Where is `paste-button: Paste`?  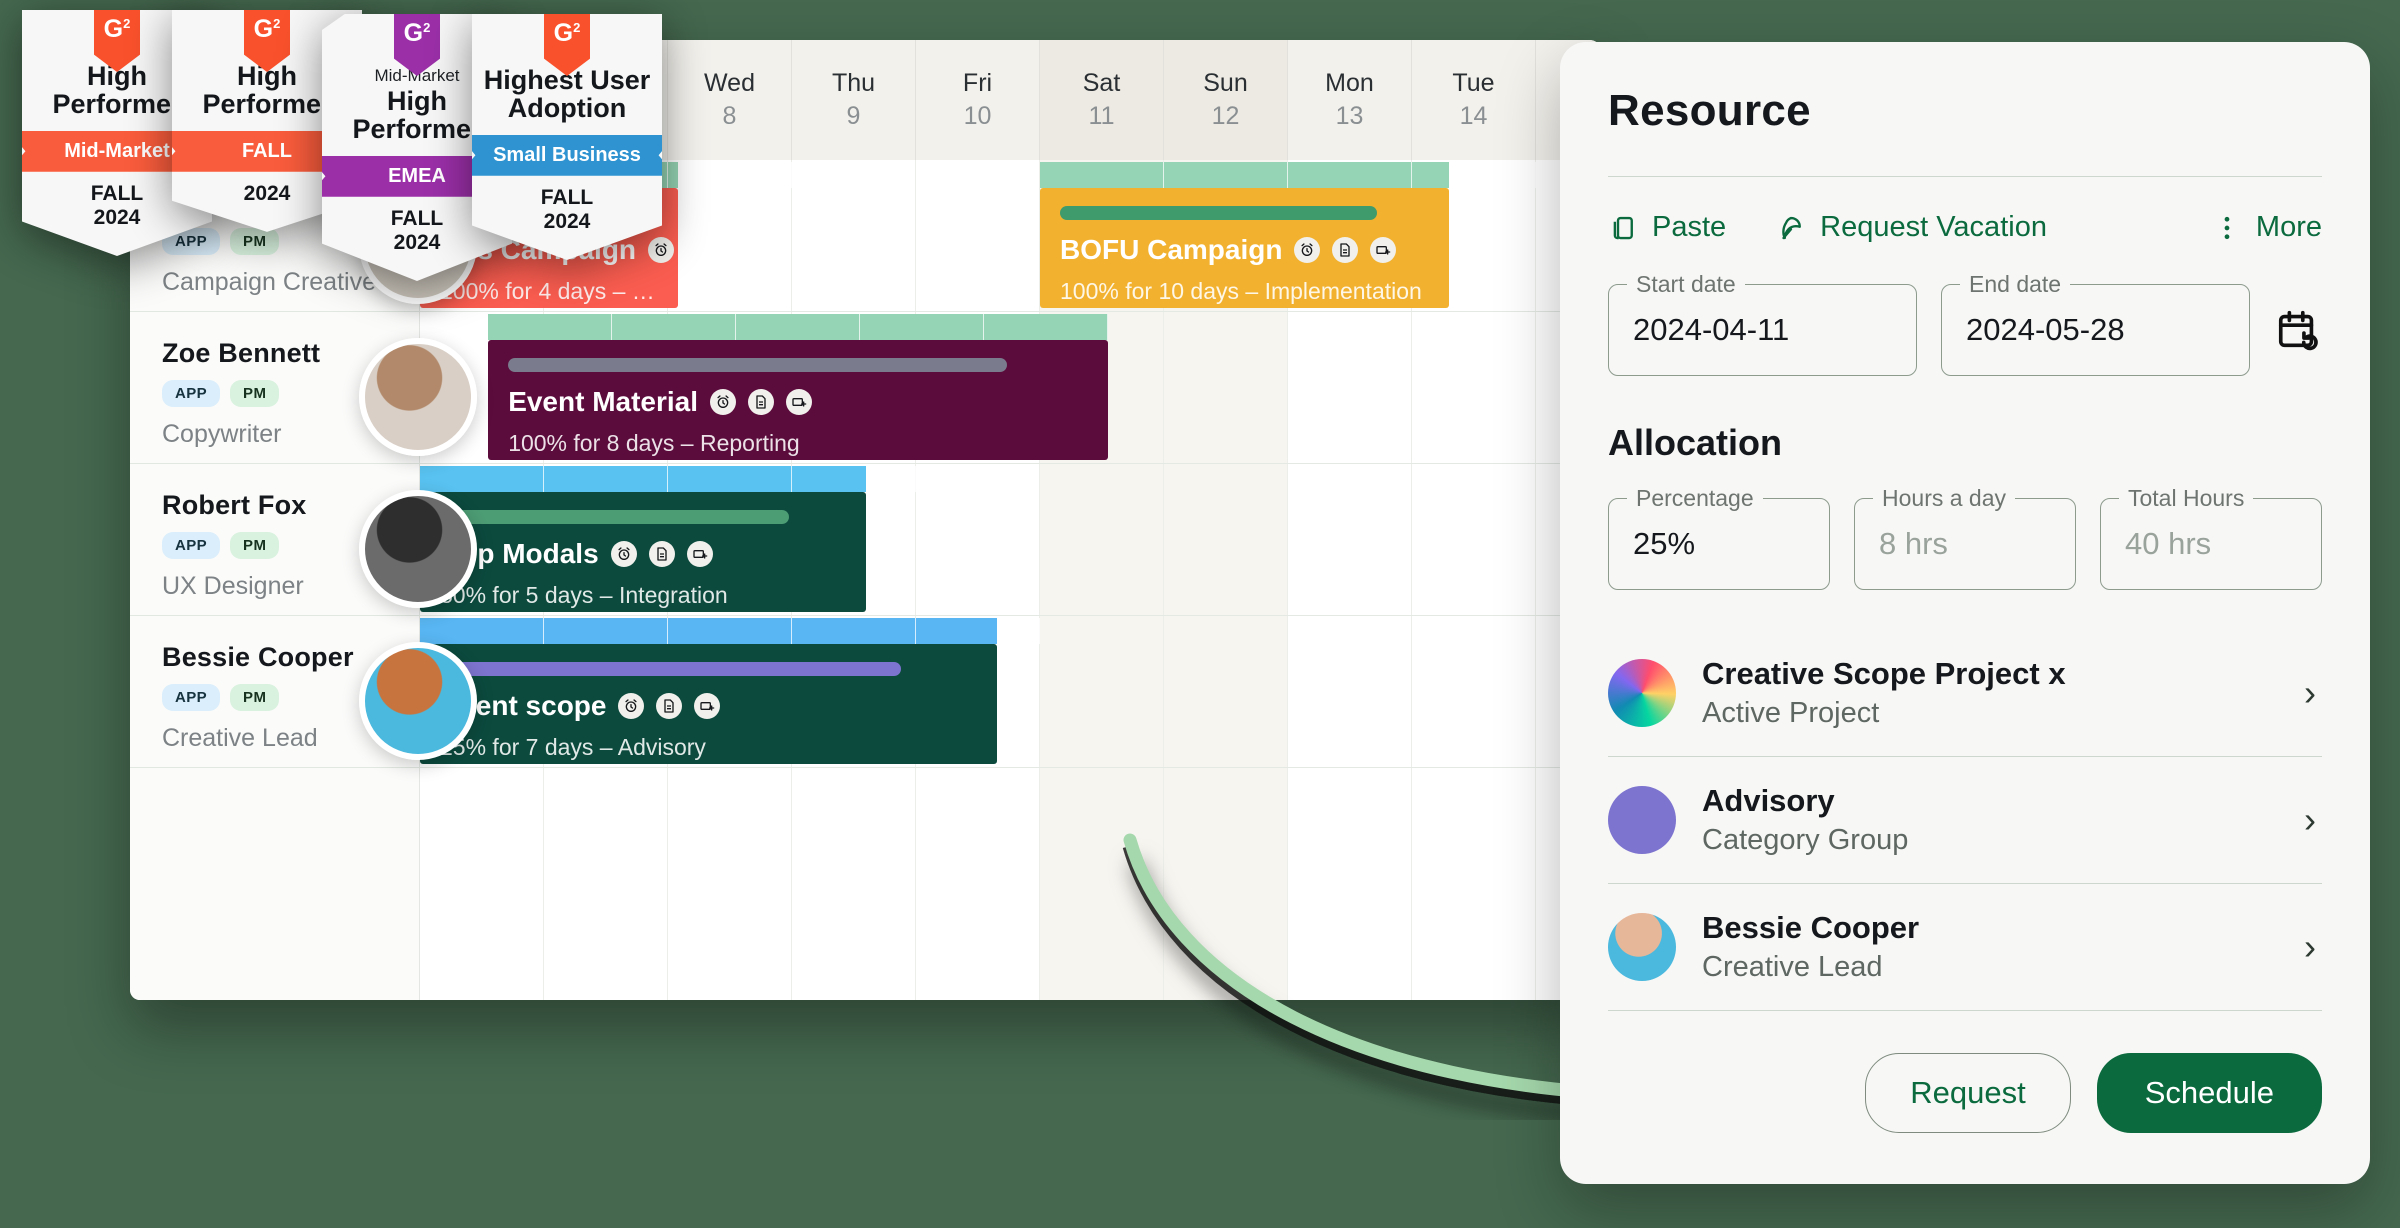
paste-button: Paste is located at coordinates (1667, 227).